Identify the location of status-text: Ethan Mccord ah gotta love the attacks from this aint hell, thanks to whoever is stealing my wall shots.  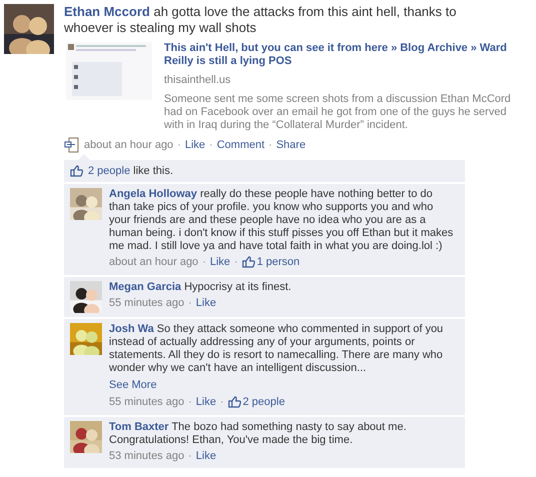
(261, 20).